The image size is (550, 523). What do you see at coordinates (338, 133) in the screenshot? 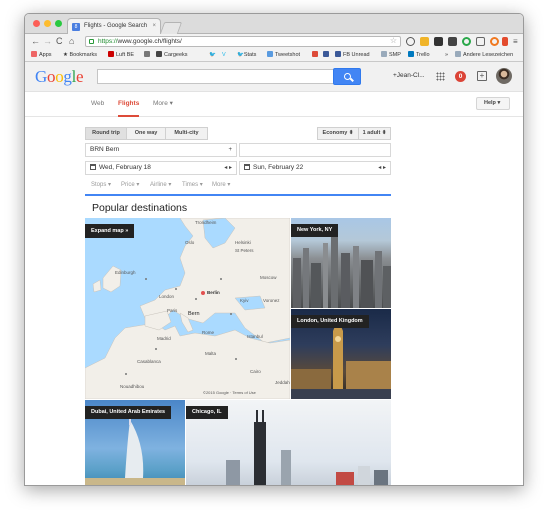
I see `cabin-select: Economy ⬍` at bounding box center [338, 133].